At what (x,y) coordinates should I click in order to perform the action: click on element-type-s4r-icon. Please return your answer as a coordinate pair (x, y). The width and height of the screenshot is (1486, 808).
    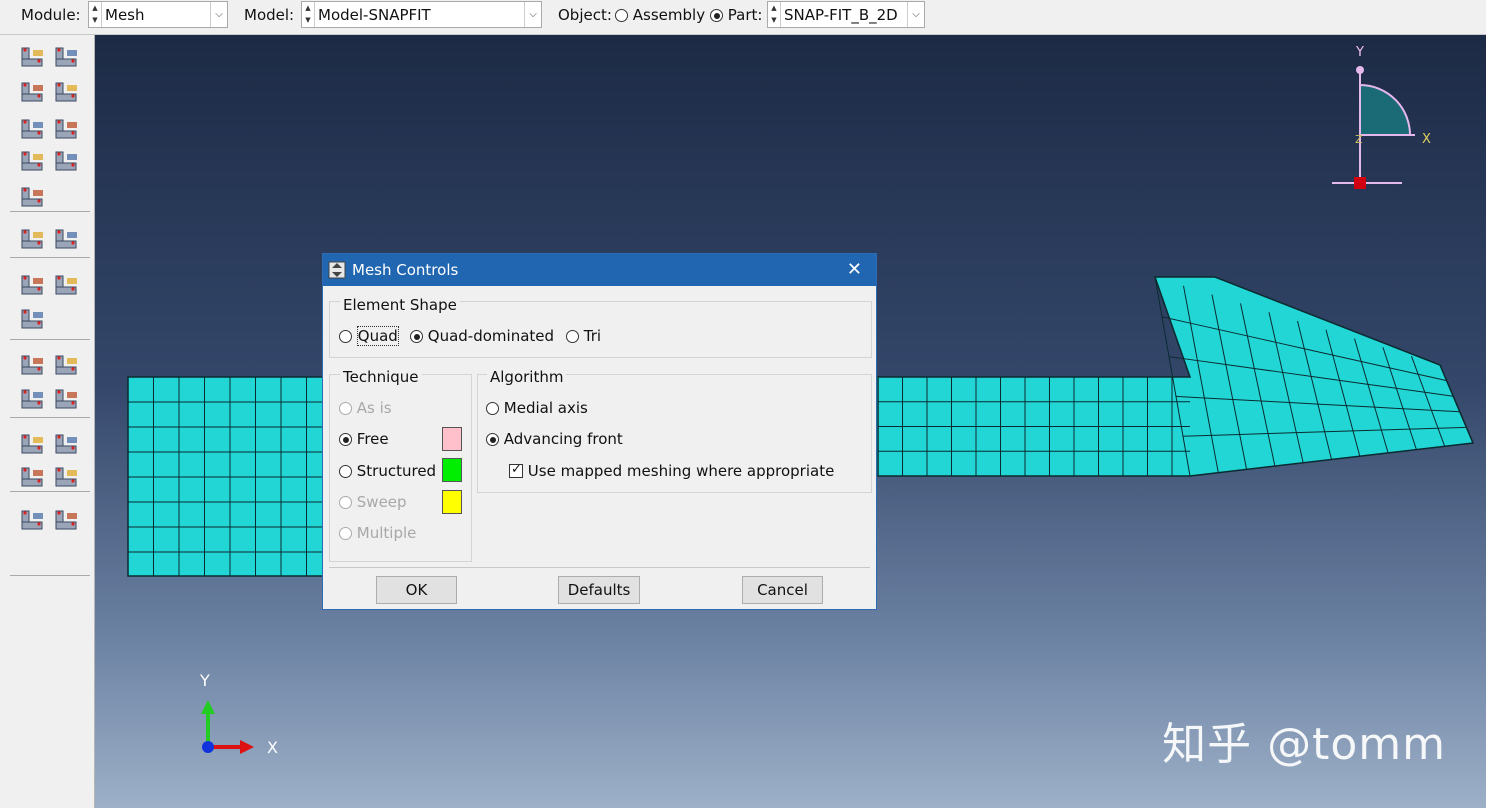
    Looking at the image, I should click on (33, 161).